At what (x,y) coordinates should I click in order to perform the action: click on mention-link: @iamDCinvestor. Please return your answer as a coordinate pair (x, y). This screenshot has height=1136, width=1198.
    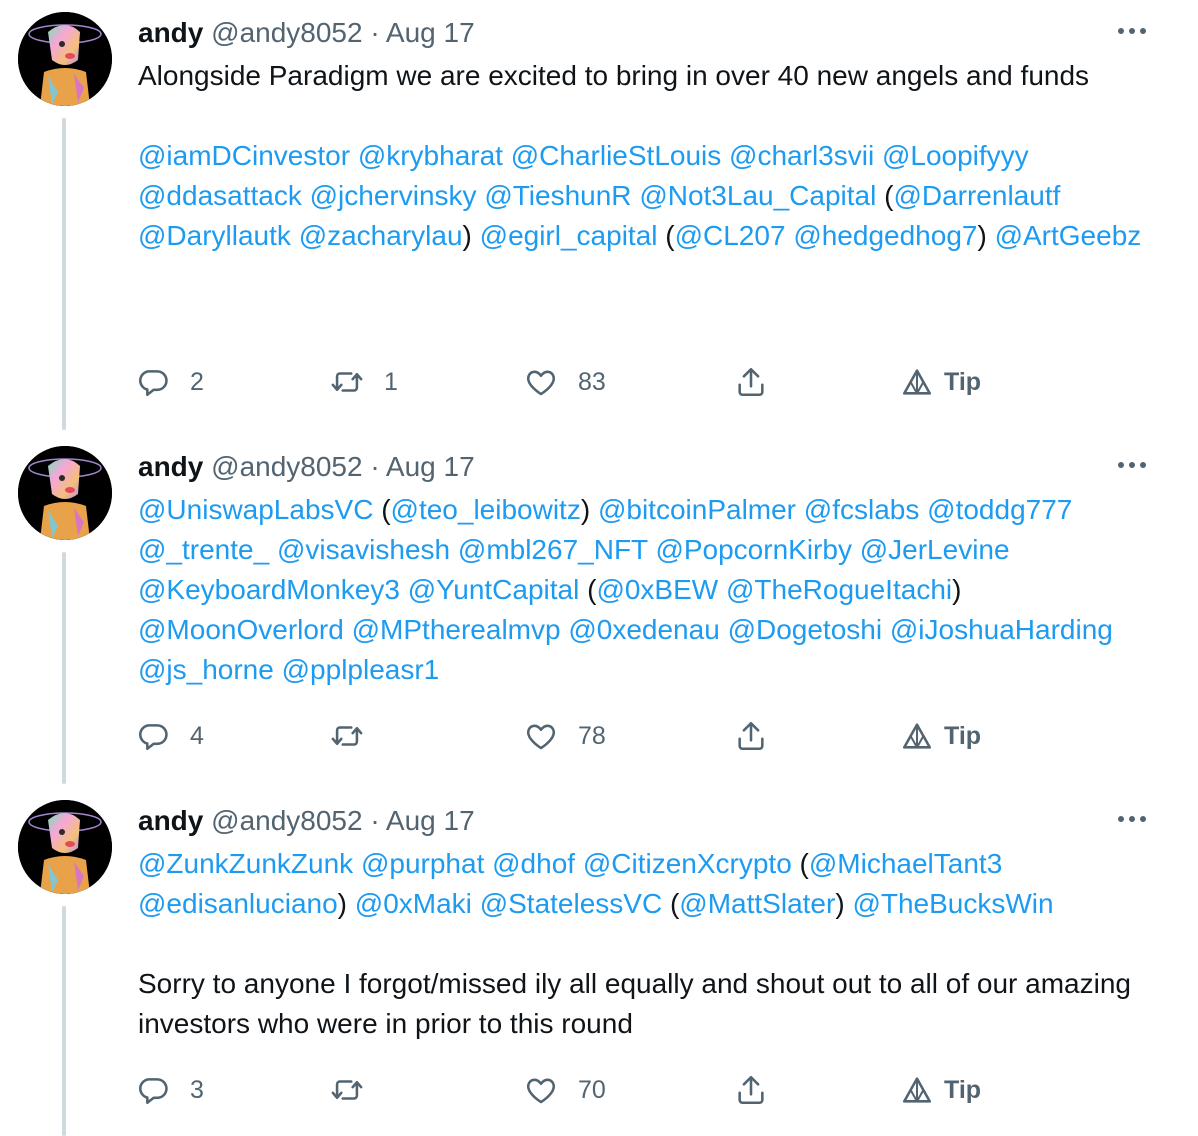
    Looking at the image, I should click on (244, 155).